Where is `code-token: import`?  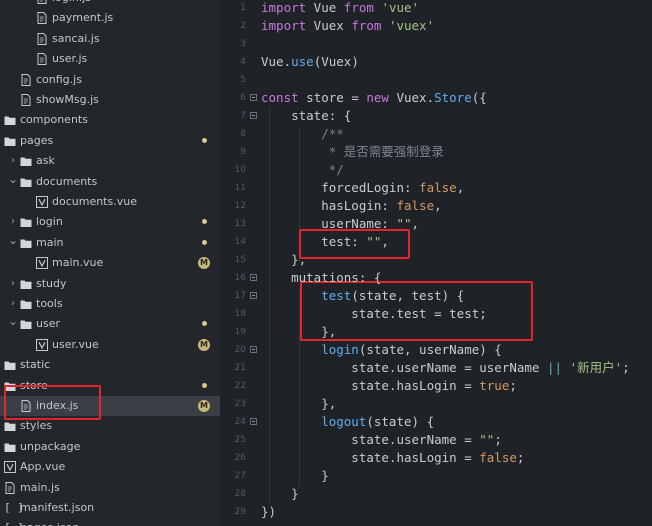 code-token: import is located at coordinates (284, 7).